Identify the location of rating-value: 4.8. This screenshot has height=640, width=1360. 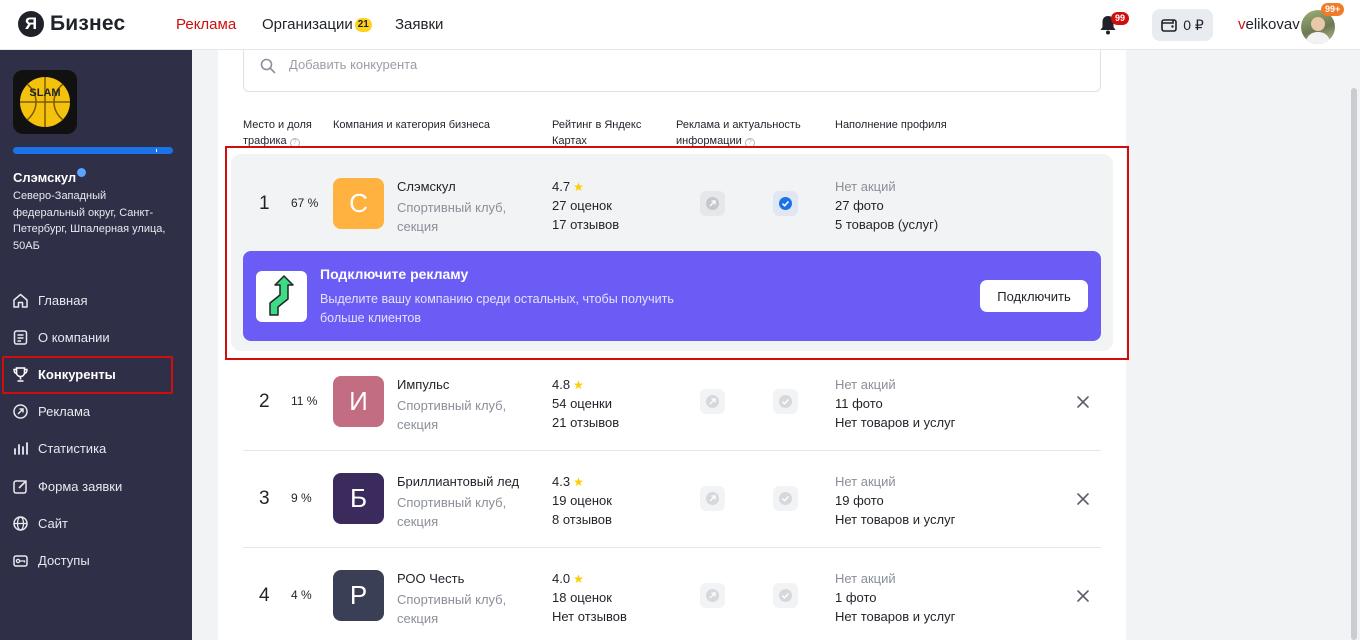
(561, 384).